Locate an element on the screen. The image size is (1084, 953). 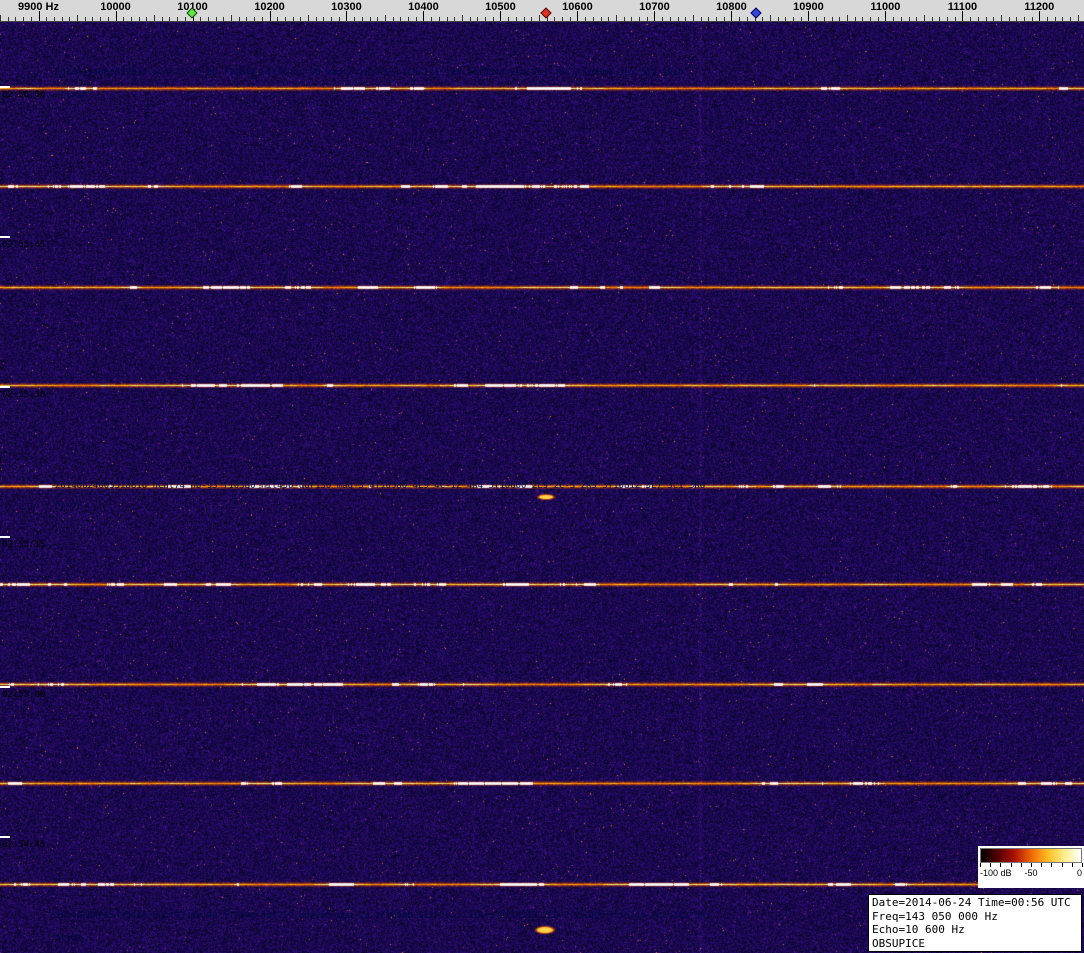
ruler-label: 9900 Hz is located at coordinates (38, 7).